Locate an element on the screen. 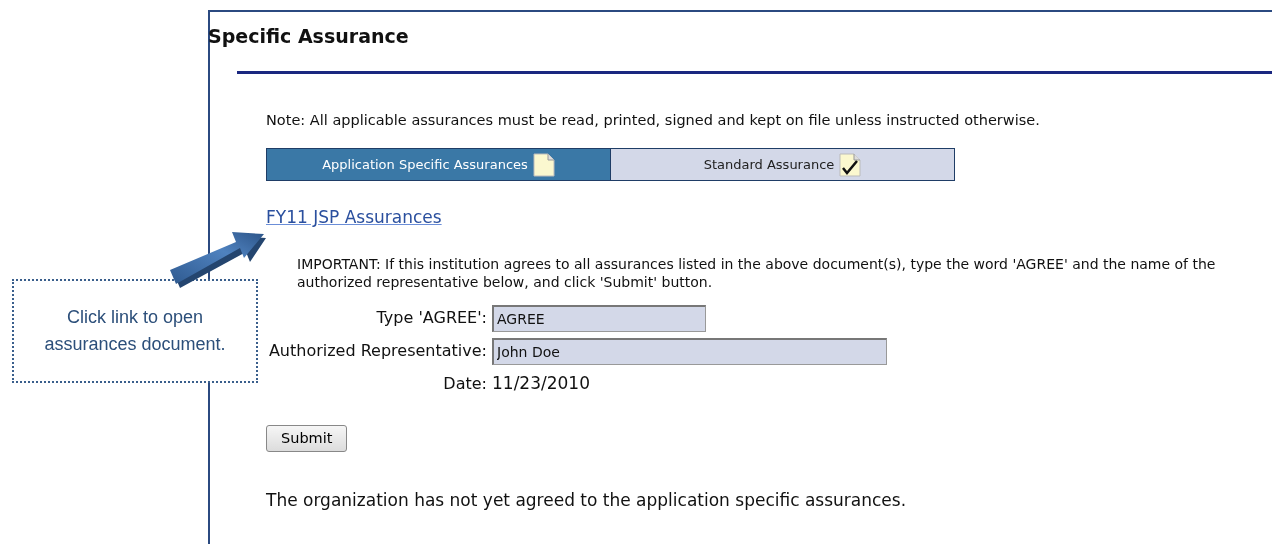 Image resolution: width=1272 pixels, height=544 pixels. instructions-text: IMPORTANT: If this institution agrees to all assurances listed in the above document(s), type the word 'AGREE' and the name of the authorized representative below, and click 'Submit' button. is located at coordinates (757, 273).